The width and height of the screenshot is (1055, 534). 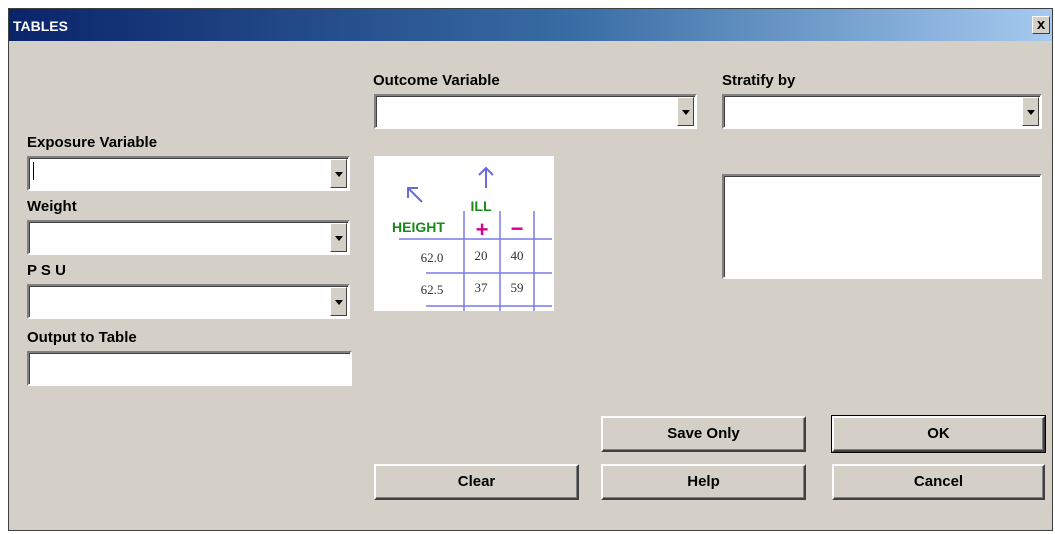 I want to click on row-label-2: 62.5, so click(x=432, y=289).